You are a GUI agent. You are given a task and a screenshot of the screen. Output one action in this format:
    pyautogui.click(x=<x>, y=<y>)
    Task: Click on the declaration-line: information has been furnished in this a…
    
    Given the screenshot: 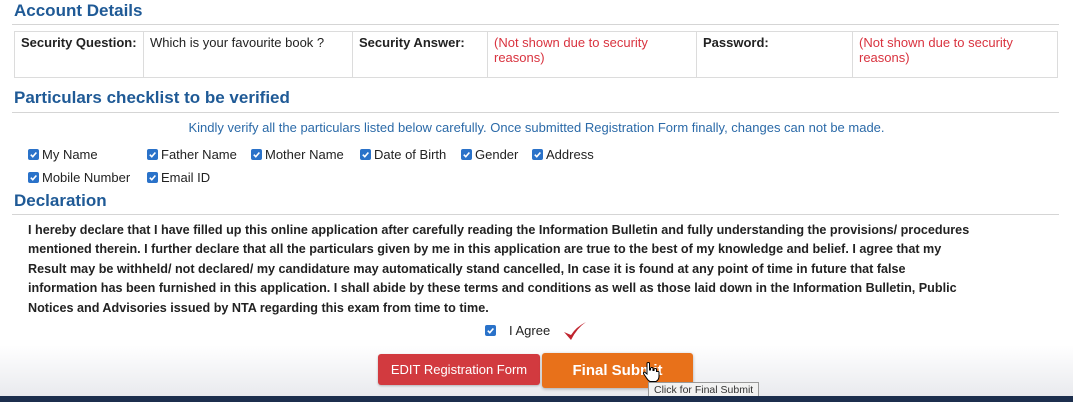 What is the action you would take?
    pyautogui.click(x=492, y=288)
    